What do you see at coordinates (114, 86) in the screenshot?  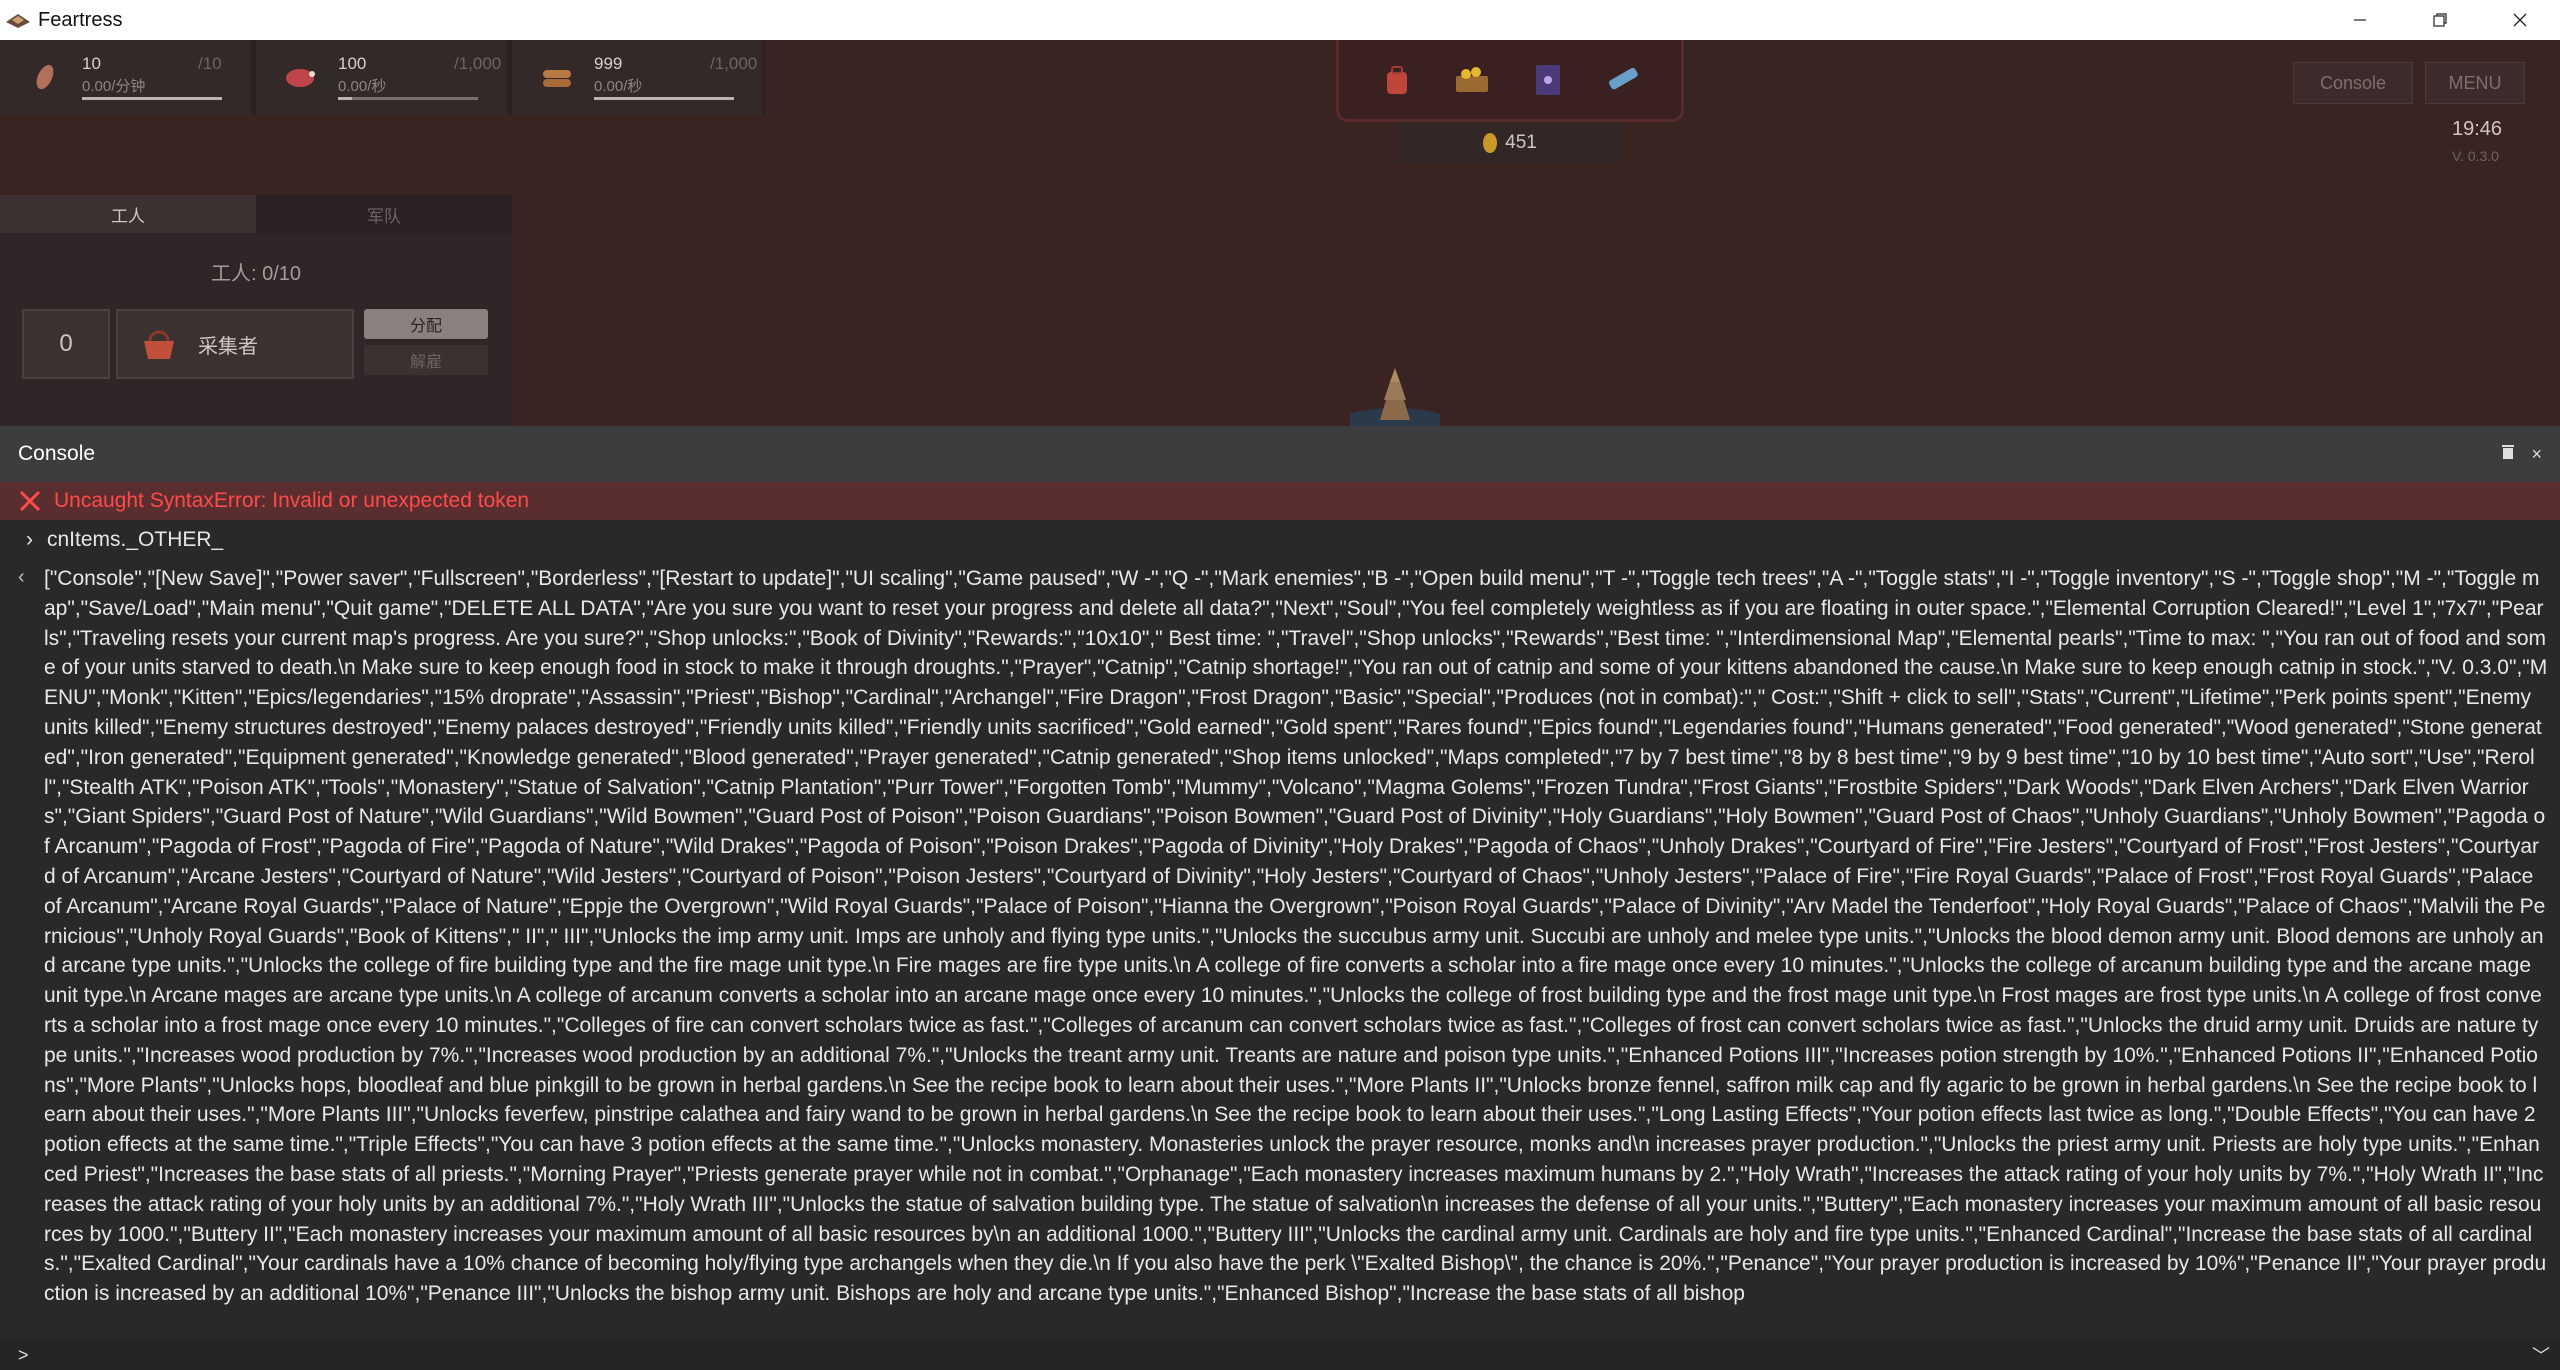 I see `resource-rate: 0.00/分钟` at bounding box center [114, 86].